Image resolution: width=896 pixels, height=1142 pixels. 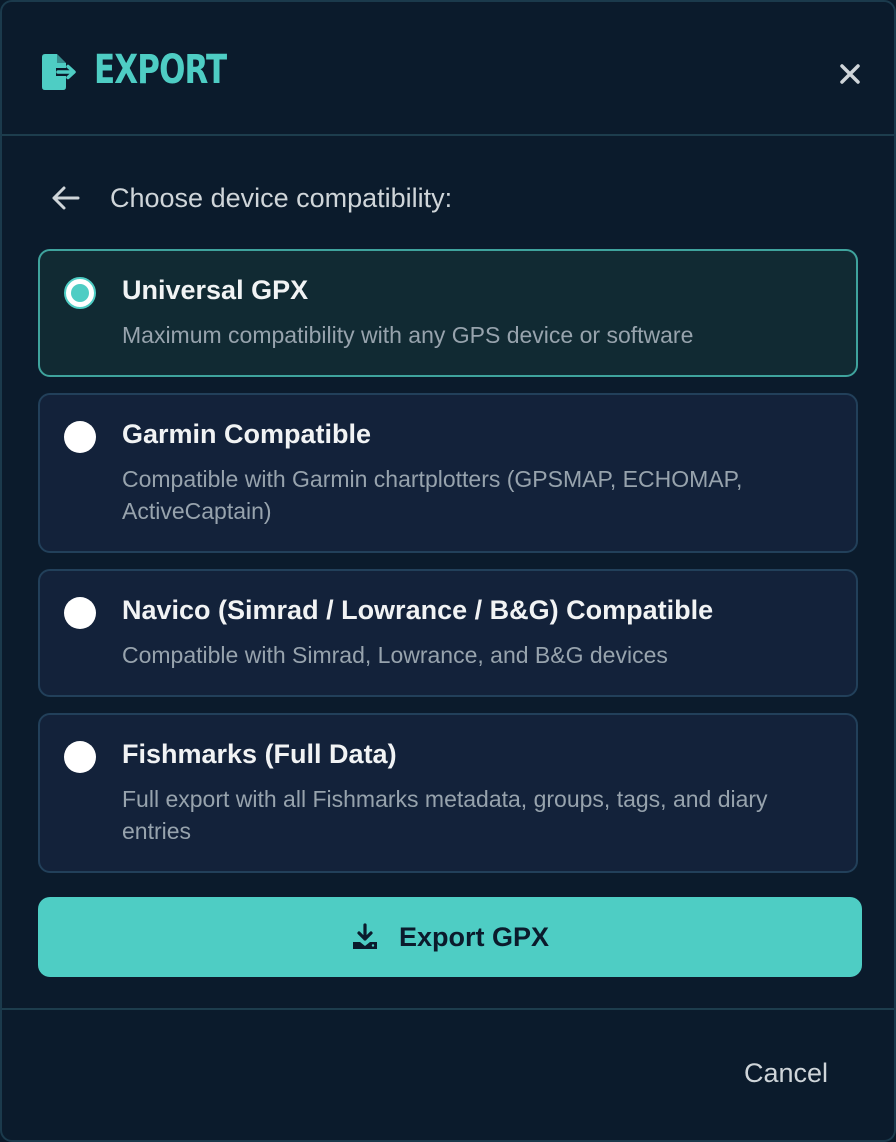 I want to click on step-header: Choose device compatibility:, so click(x=251, y=198).